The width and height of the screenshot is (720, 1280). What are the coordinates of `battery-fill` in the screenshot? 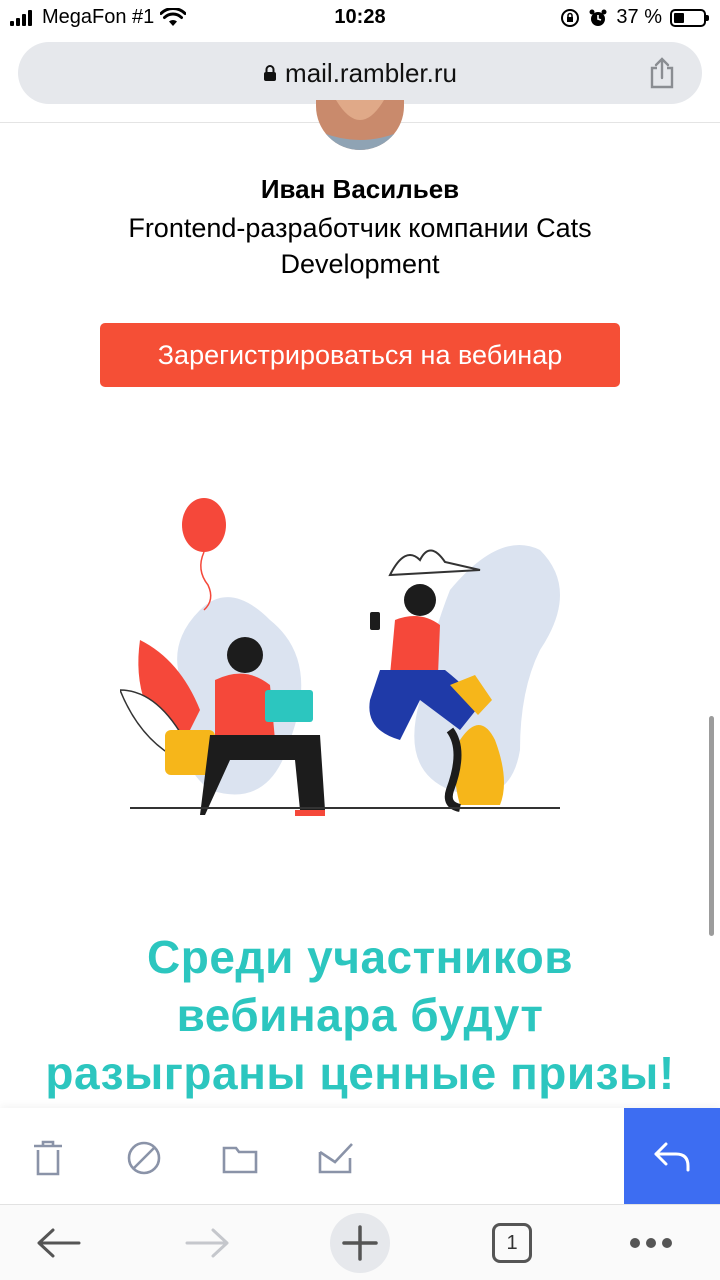 It's located at (679, 17).